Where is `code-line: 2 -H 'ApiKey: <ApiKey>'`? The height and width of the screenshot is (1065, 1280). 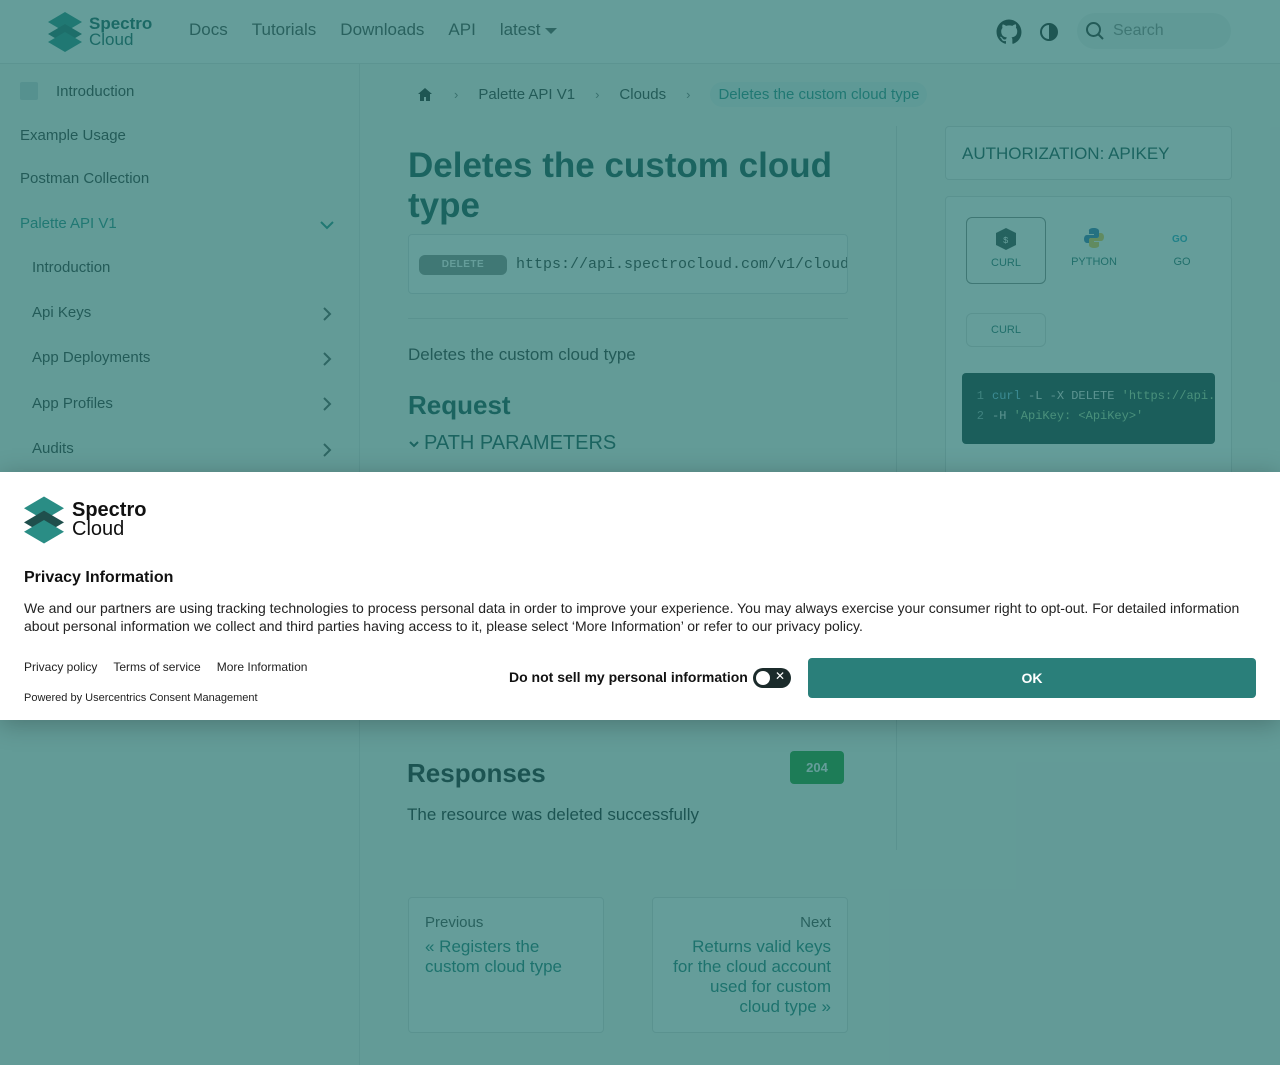
code-line: 2 -H 'ApiKey: <ApiKey>' is located at coordinates (1088, 419).